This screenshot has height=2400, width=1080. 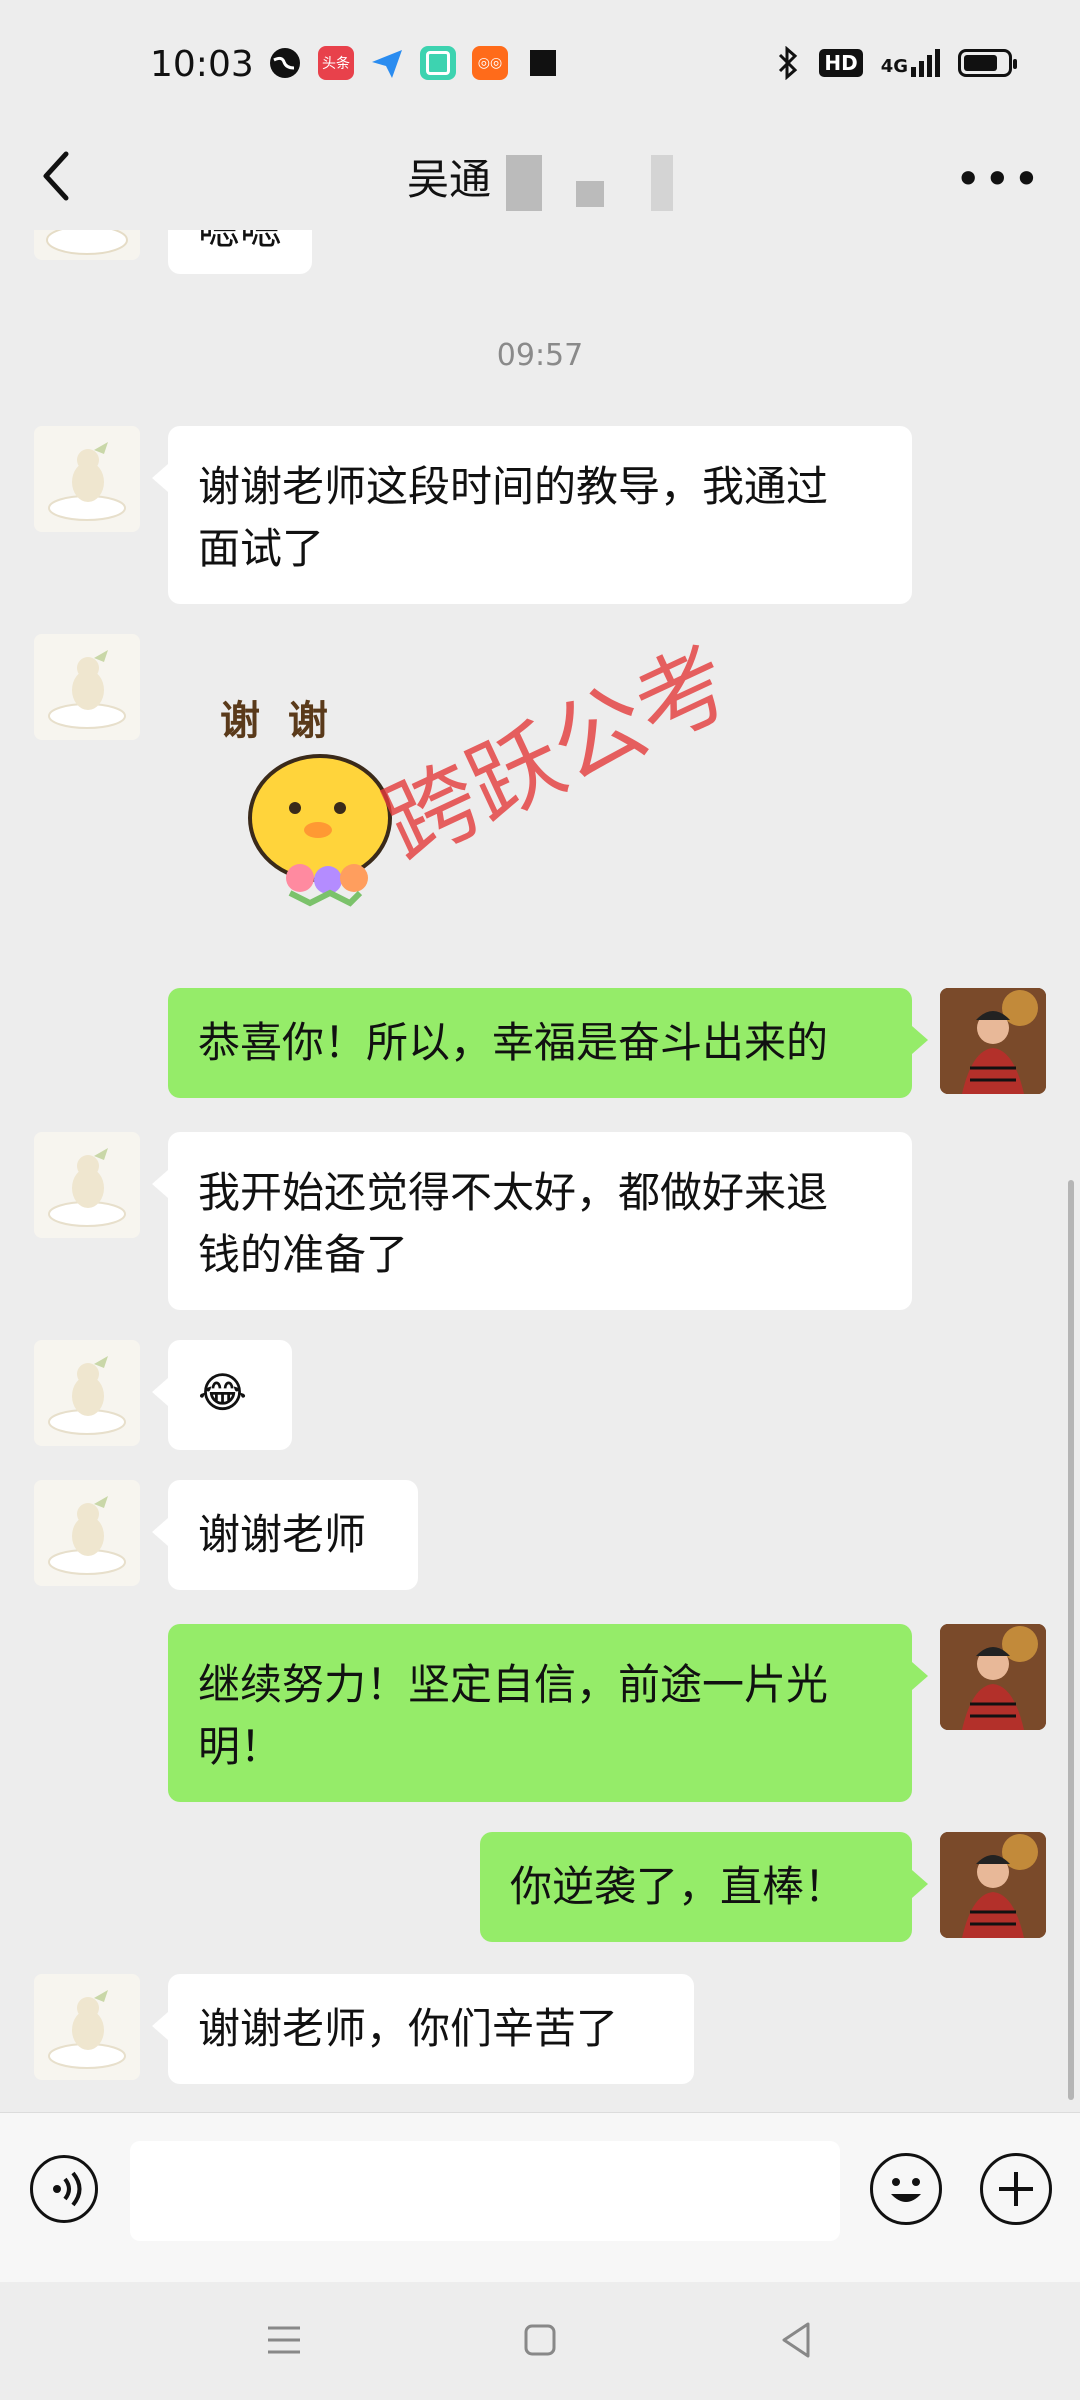 What do you see at coordinates (412, 63) in the screenshot?
I see `status-app-icons: 头条 ◎◎` at bounding box center [412, 63].